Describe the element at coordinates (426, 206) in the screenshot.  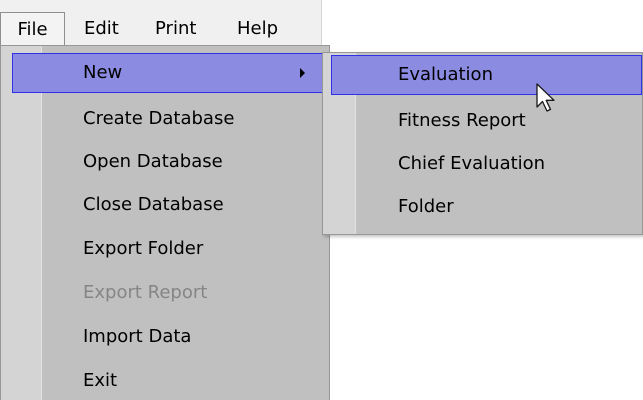
I see `submenu-item-folder-label: Folder` at that location.